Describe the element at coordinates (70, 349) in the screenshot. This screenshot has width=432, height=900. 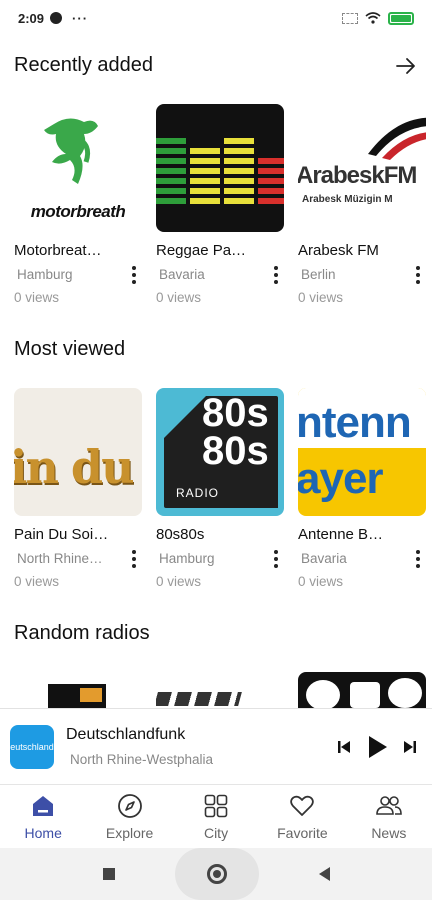
I see `most-viewed-title: Most viewed` at that location.